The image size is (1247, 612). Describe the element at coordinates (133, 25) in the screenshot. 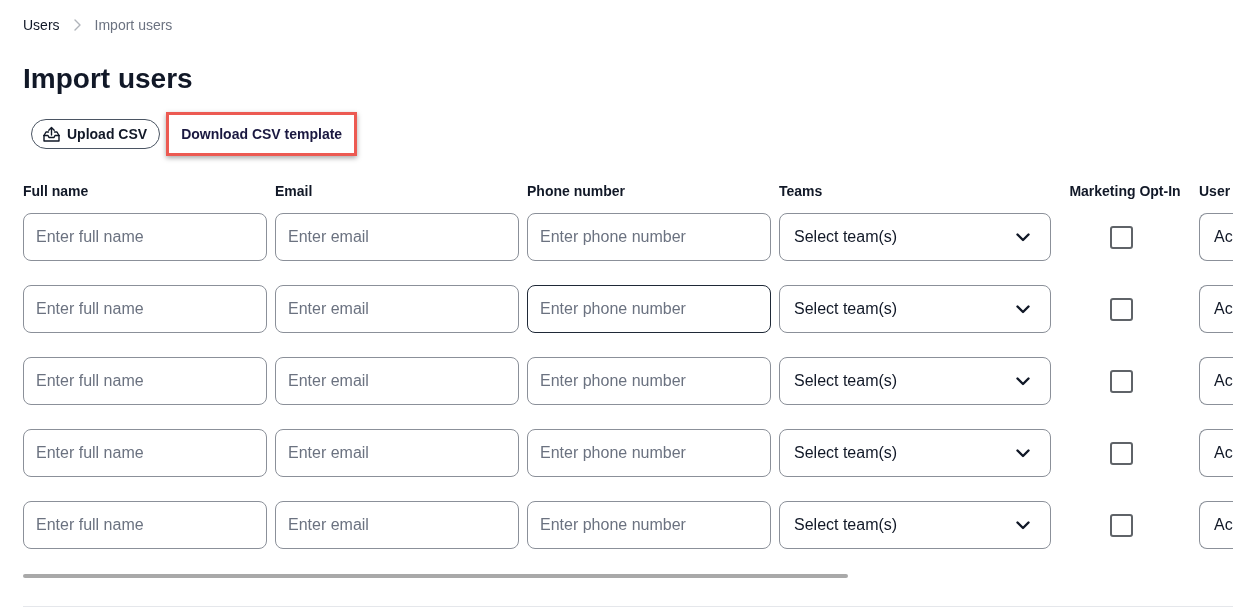

I see `breadcrumb-current: Import users` at that location.